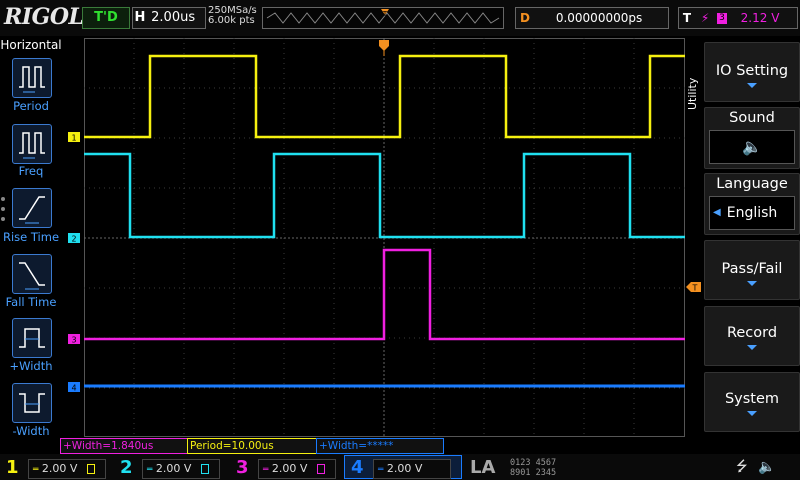 The image size is (800, 480). I want to click on language-value: English, so click(752, 213).